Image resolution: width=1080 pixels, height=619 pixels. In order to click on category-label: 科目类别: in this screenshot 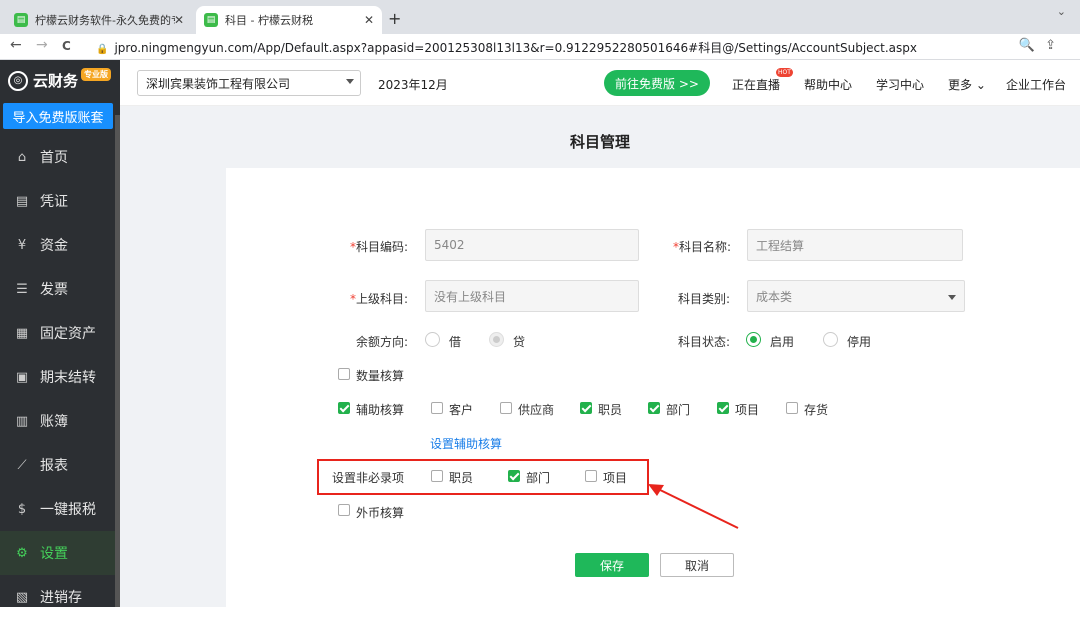, I will do `click(704, 299)`.